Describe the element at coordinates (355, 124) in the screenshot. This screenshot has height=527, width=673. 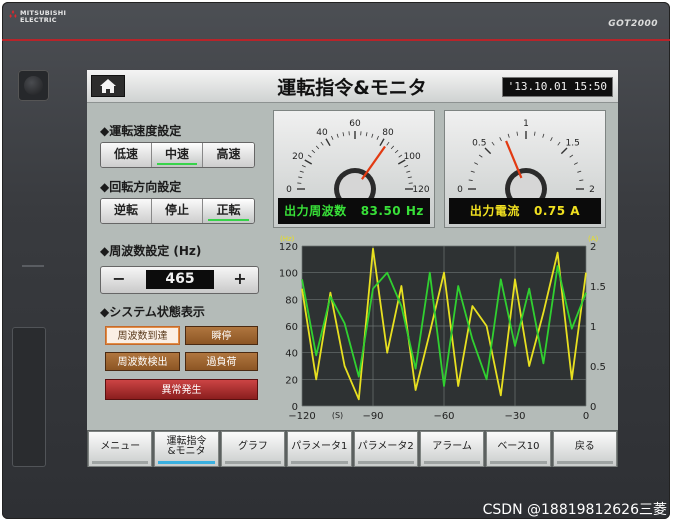
I see `frequency-gauge-tick-label: 60` at that location.